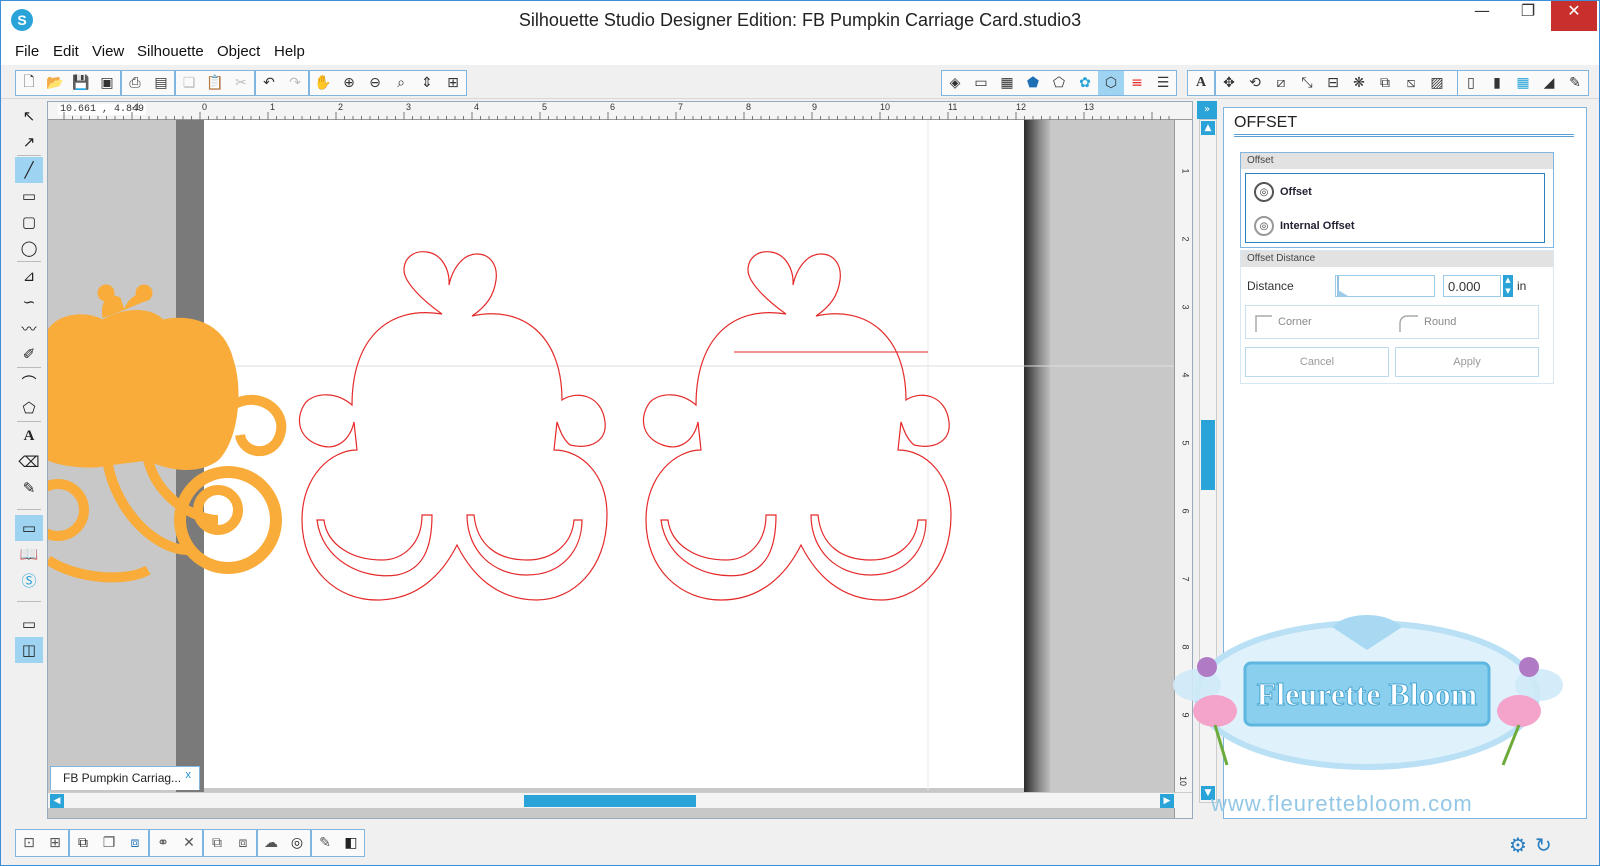  What do you see at coordinates (29, 222) in the screenshot?
I see `rounded-rectangle-icon: ▢` at bounding box center [29, 222].